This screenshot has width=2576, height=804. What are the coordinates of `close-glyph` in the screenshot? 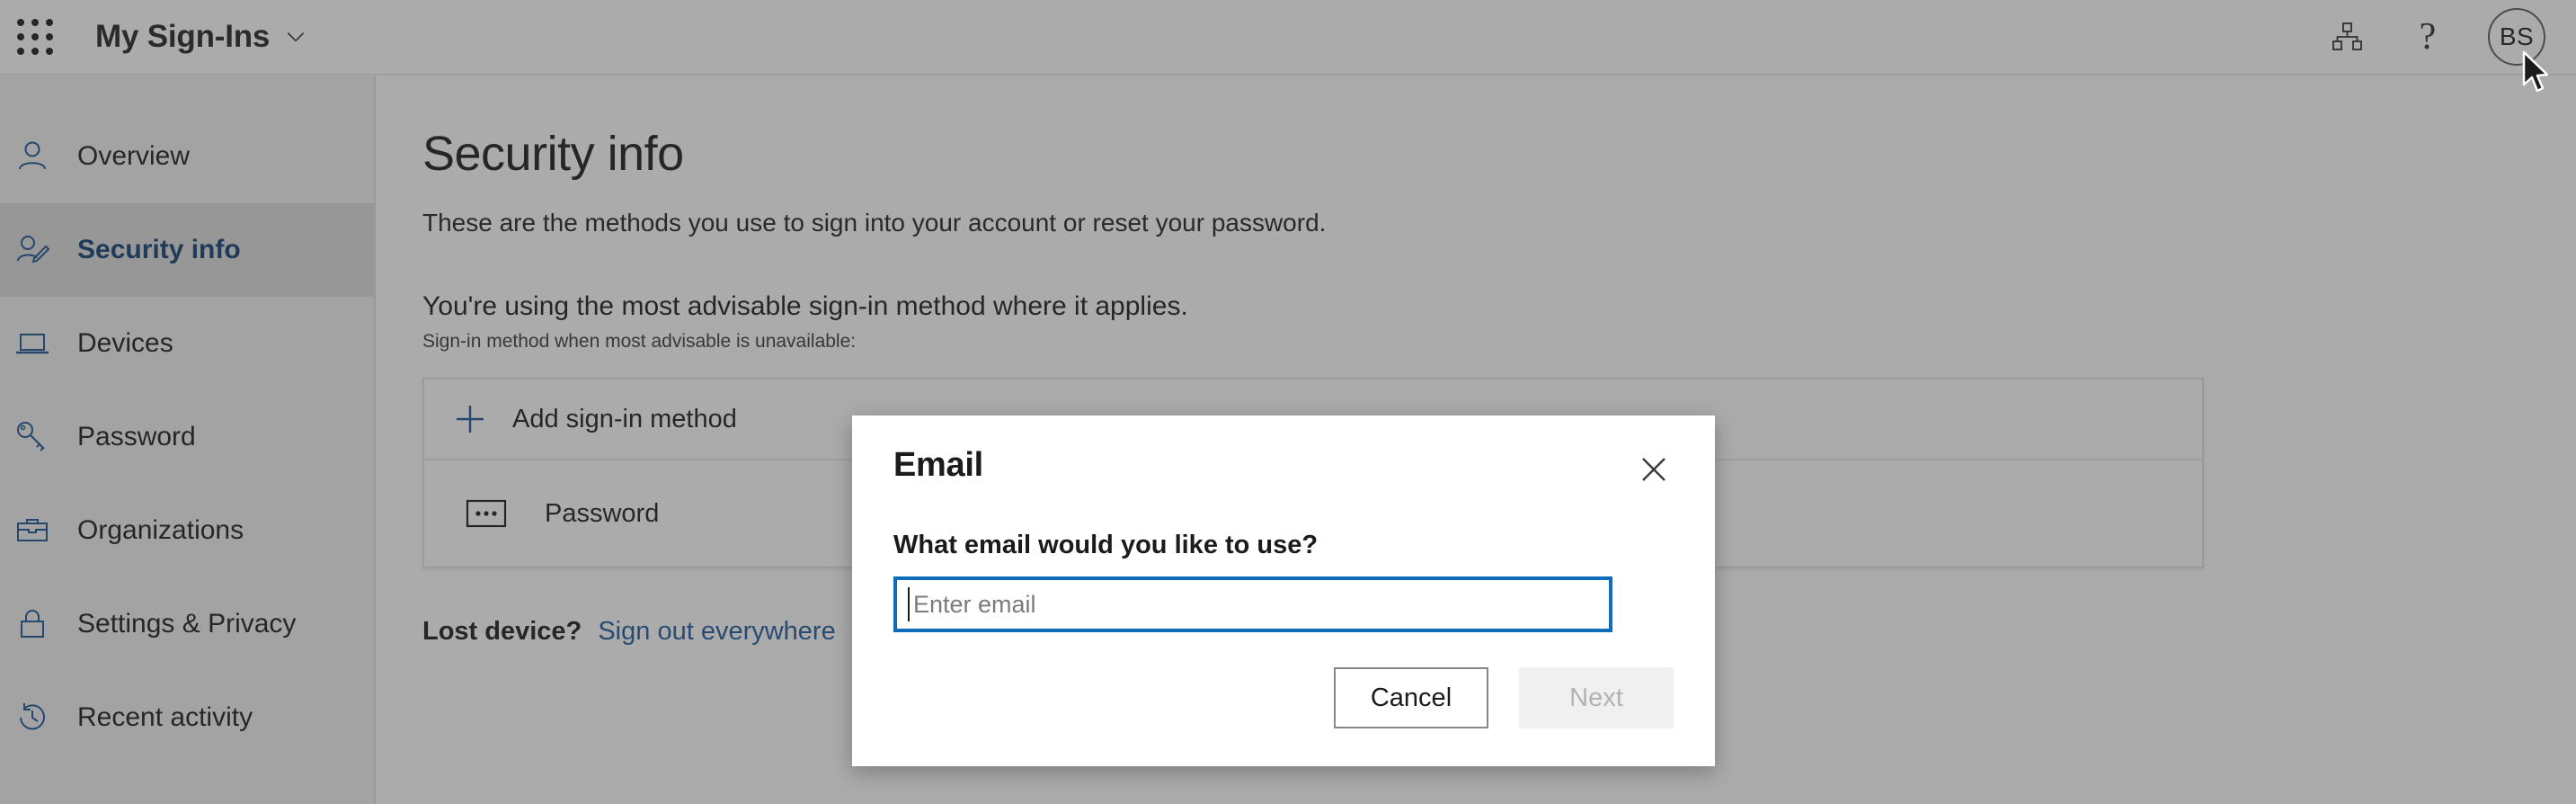 It's located at (1654, 470).